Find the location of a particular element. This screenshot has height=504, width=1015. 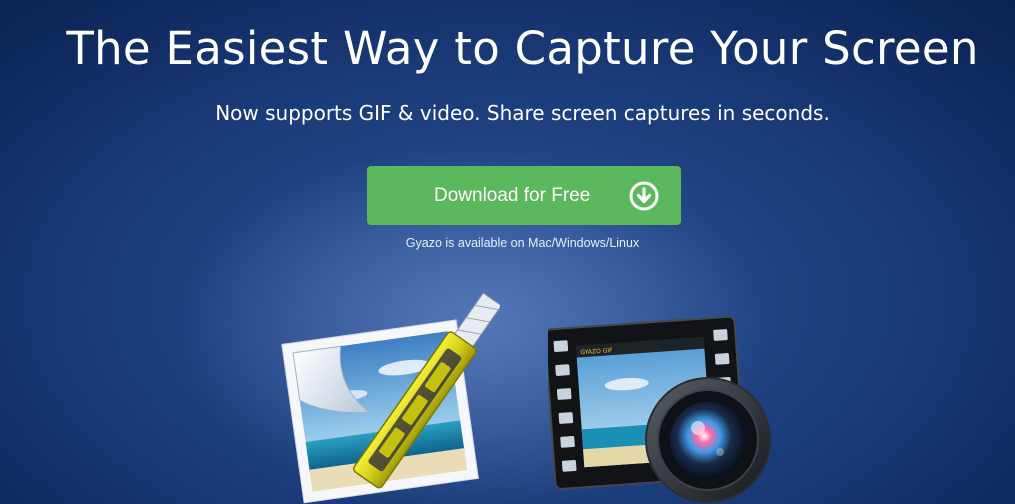

download-button-label: Download for Free is located at coordinates (512, 195).